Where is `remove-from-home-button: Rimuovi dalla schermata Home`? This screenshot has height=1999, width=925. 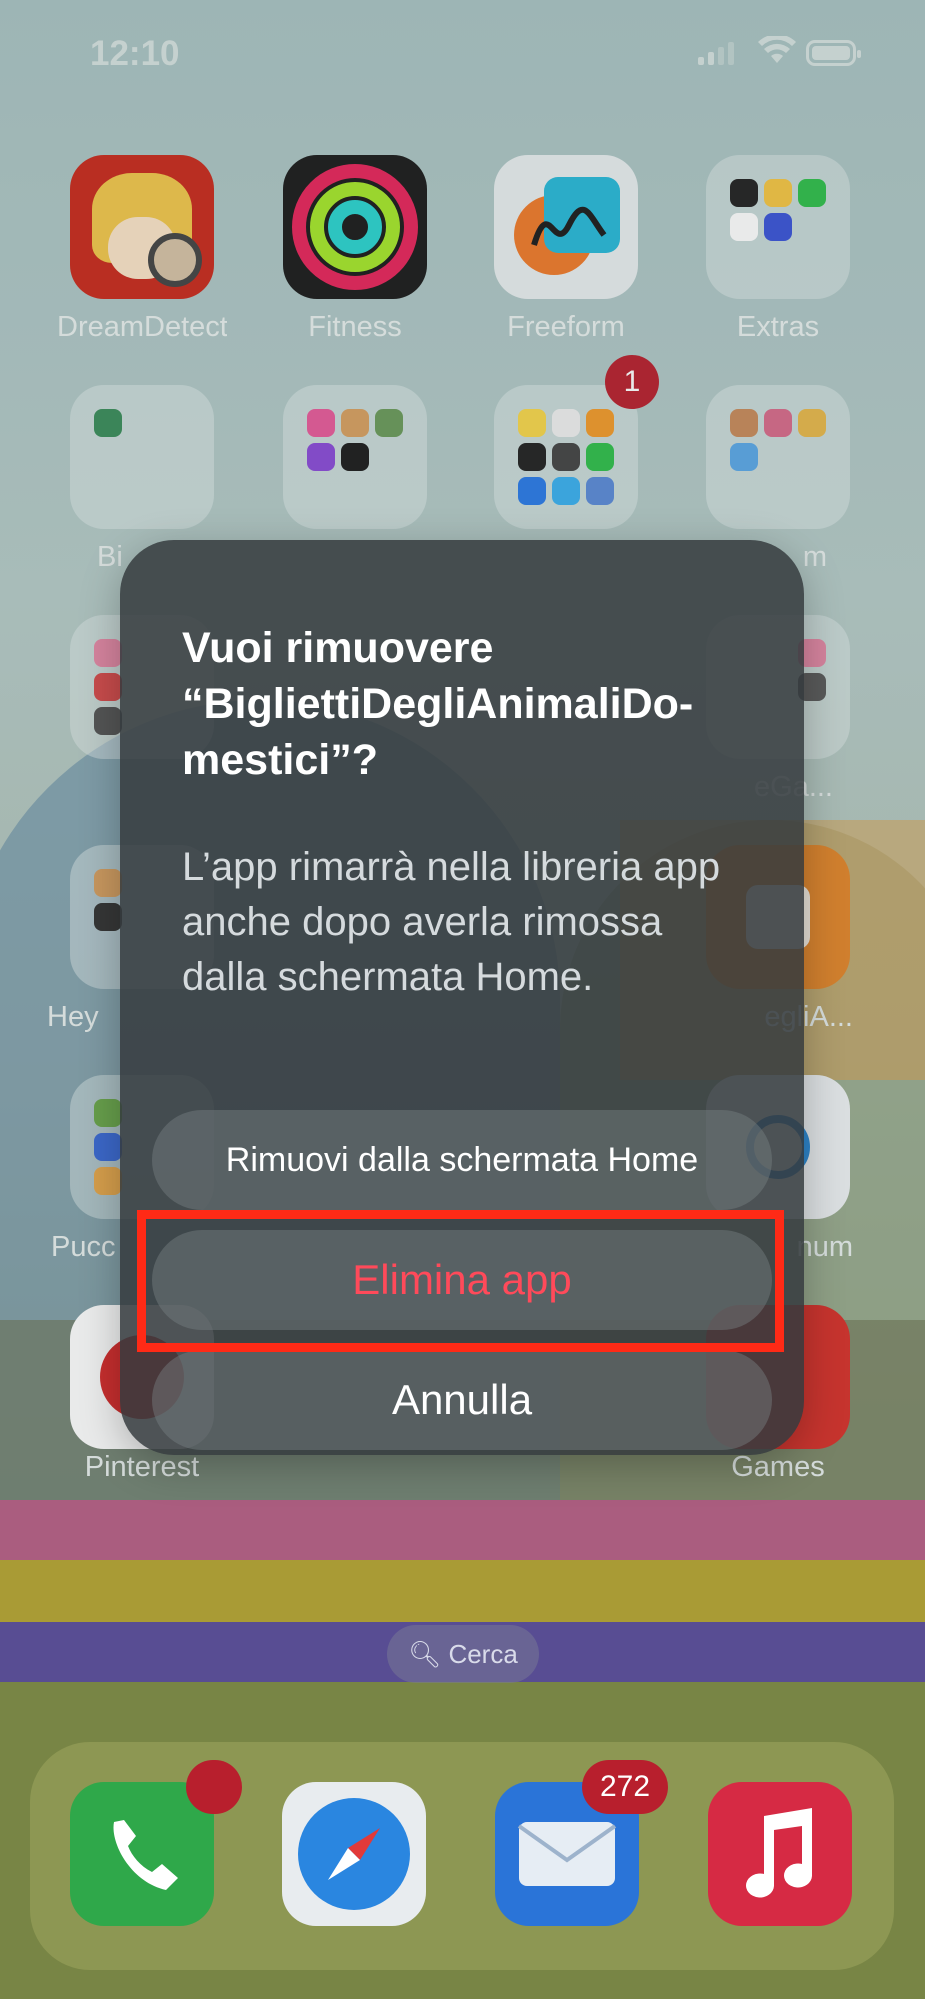 remove-from-home-button: Rimuovi dalla schermata Home is located at coordinates (462, 1160).